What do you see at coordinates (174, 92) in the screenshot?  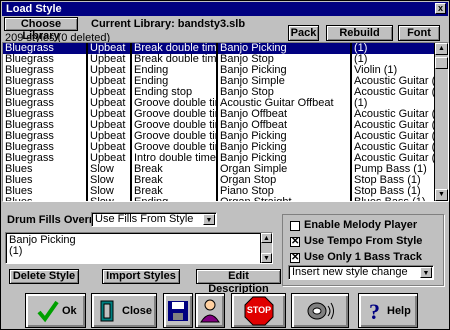 I see `table-cell: Ending stop` at bounding box center [174, 92].